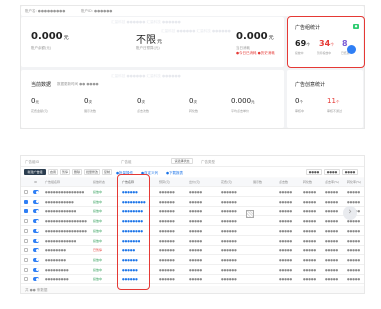 Image resolution: width=381 pixels, height=309 pixels. Describe the element at coordinates (77, 172) in the screenshot. I see `delete-button: 删除` at that location.